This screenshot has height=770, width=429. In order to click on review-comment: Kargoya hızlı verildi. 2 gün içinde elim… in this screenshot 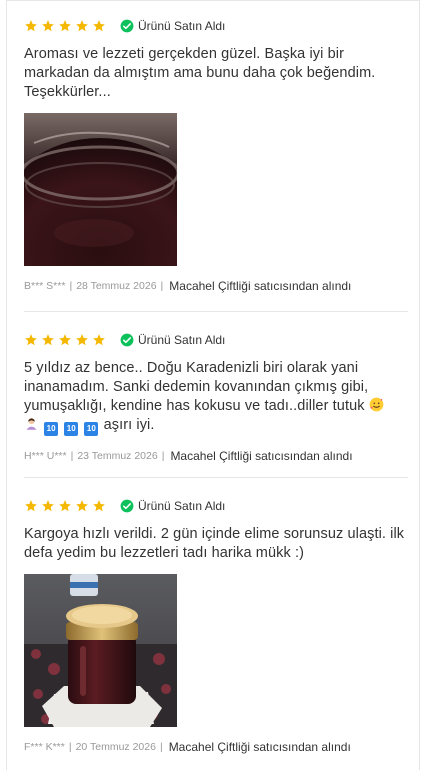, I will do `click(214, 543)`.